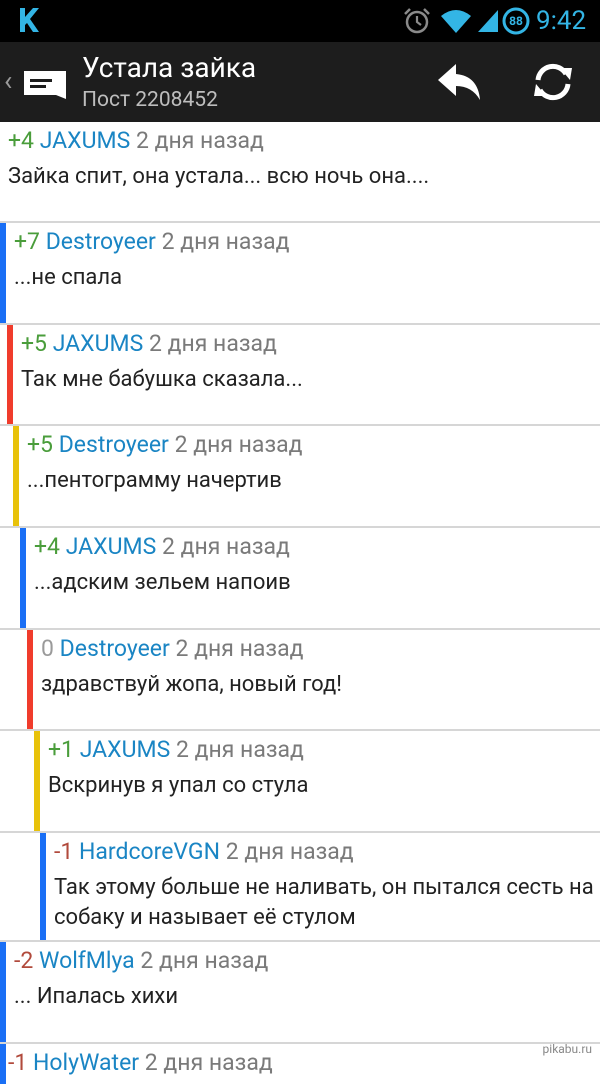 The image size is (600, 1084). Describe the element at coordinates (456, 21) in the screenshot. I see `wifi-icon` at that location.